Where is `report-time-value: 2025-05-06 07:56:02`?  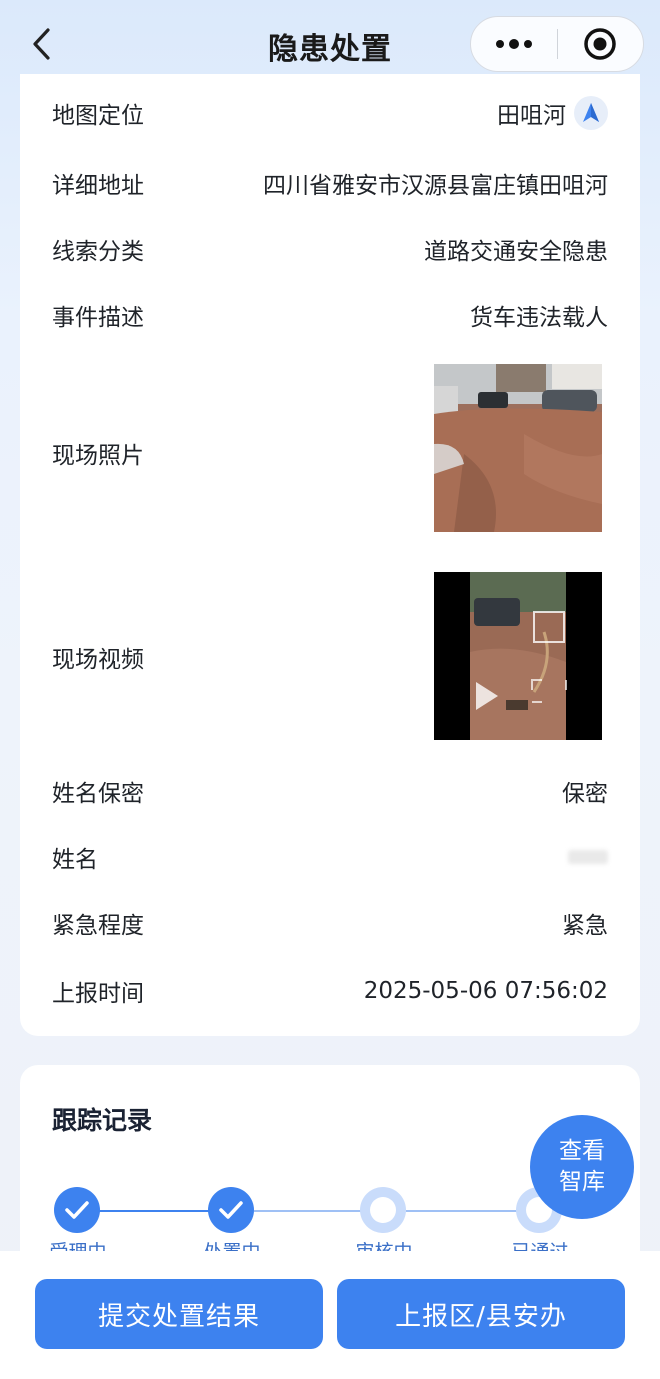
report-time-value: 2025-05-06 07:56:02 is located at coordinates (485, 991).